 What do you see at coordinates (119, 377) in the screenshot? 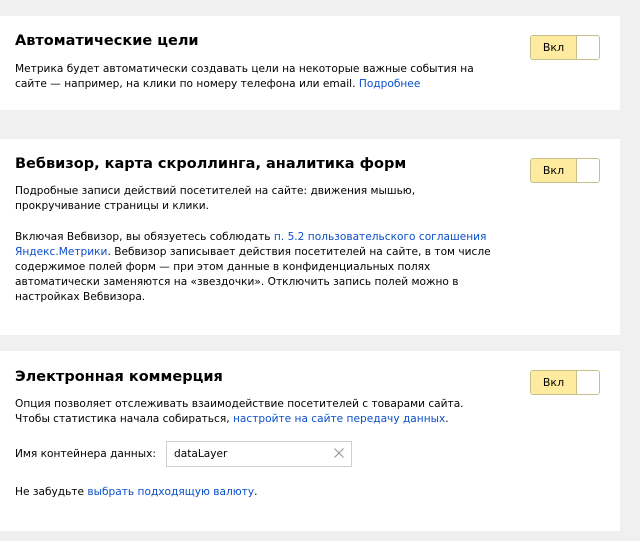
I see `ecommerce-title: Электронная коммерция` at bounding box center [119, 377].